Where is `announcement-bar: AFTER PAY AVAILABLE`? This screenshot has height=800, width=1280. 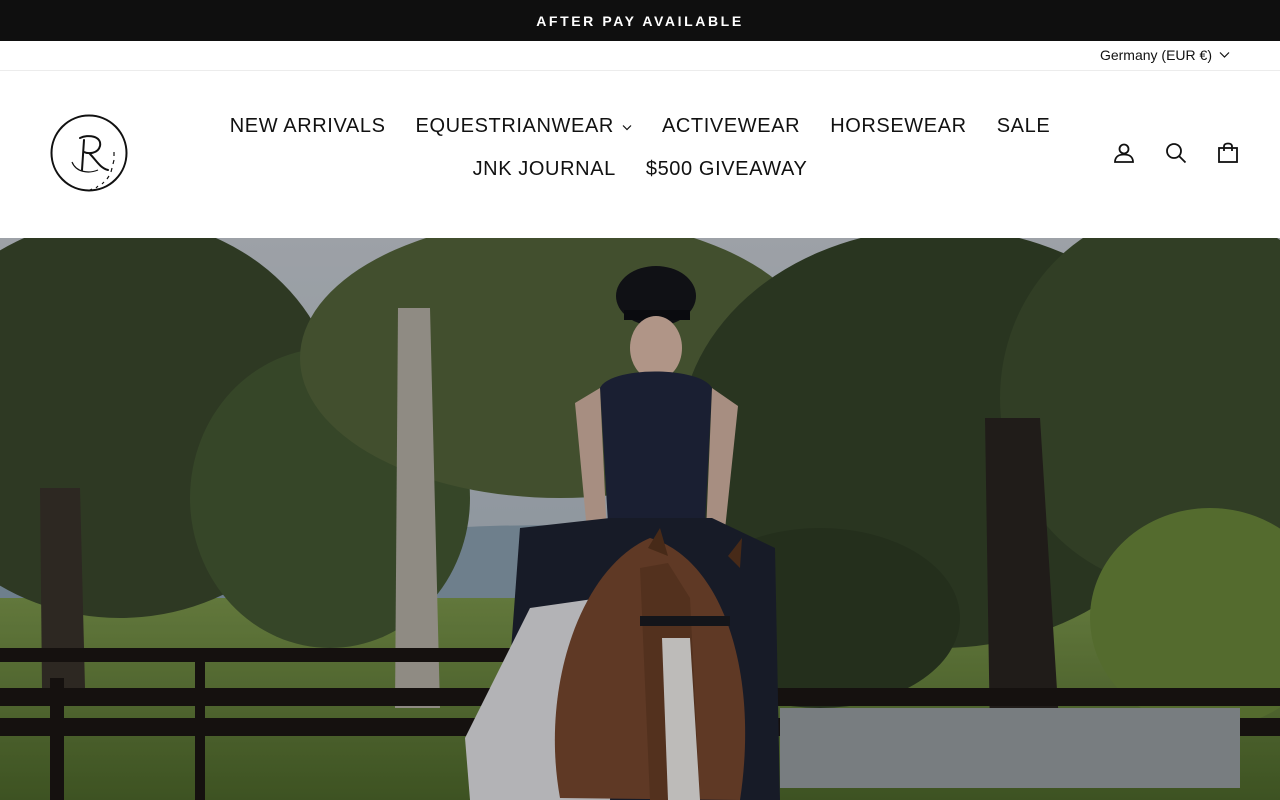 announcement-bar: AFTER PAY AVAILABLE is located at coordinates (640, 20).